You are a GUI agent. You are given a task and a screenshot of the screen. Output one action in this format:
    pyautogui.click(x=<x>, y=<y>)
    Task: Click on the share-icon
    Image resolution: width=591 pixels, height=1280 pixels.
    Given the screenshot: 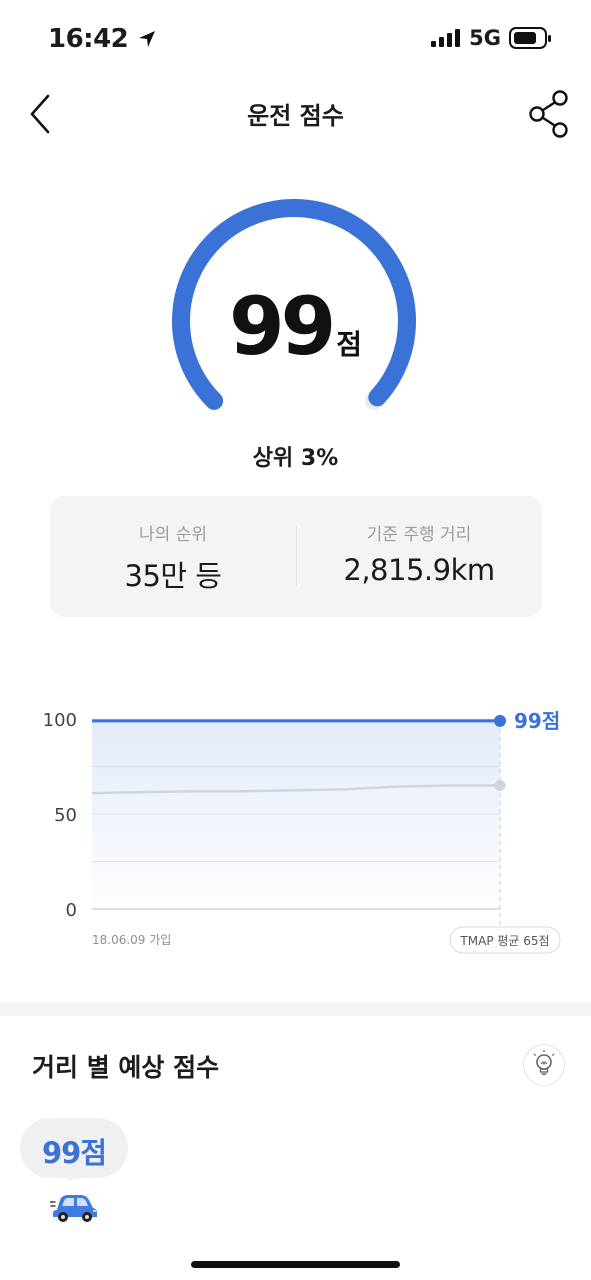 What is the action you would take?
    pyautogui.click(x=548, y=114)
    